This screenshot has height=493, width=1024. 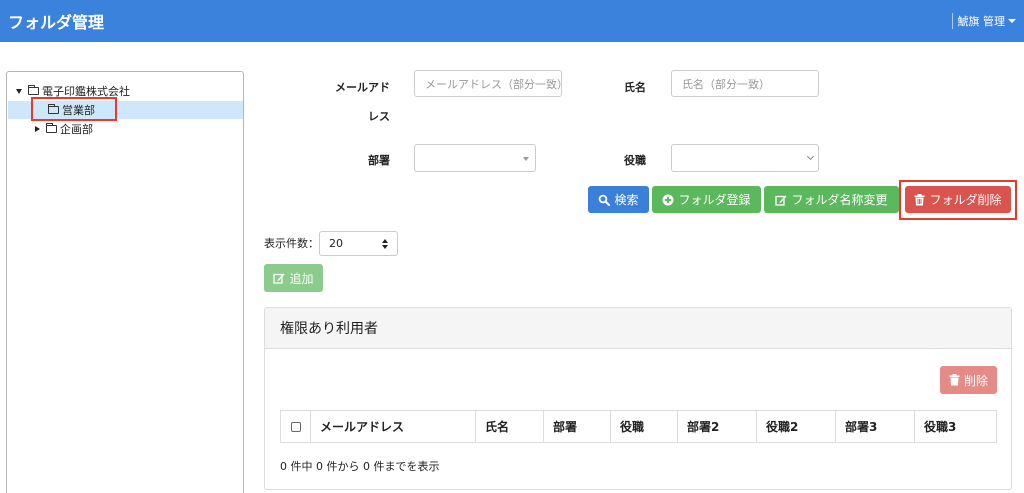 I want to click on add-button-label: 追加, so click(x=301, y=278).